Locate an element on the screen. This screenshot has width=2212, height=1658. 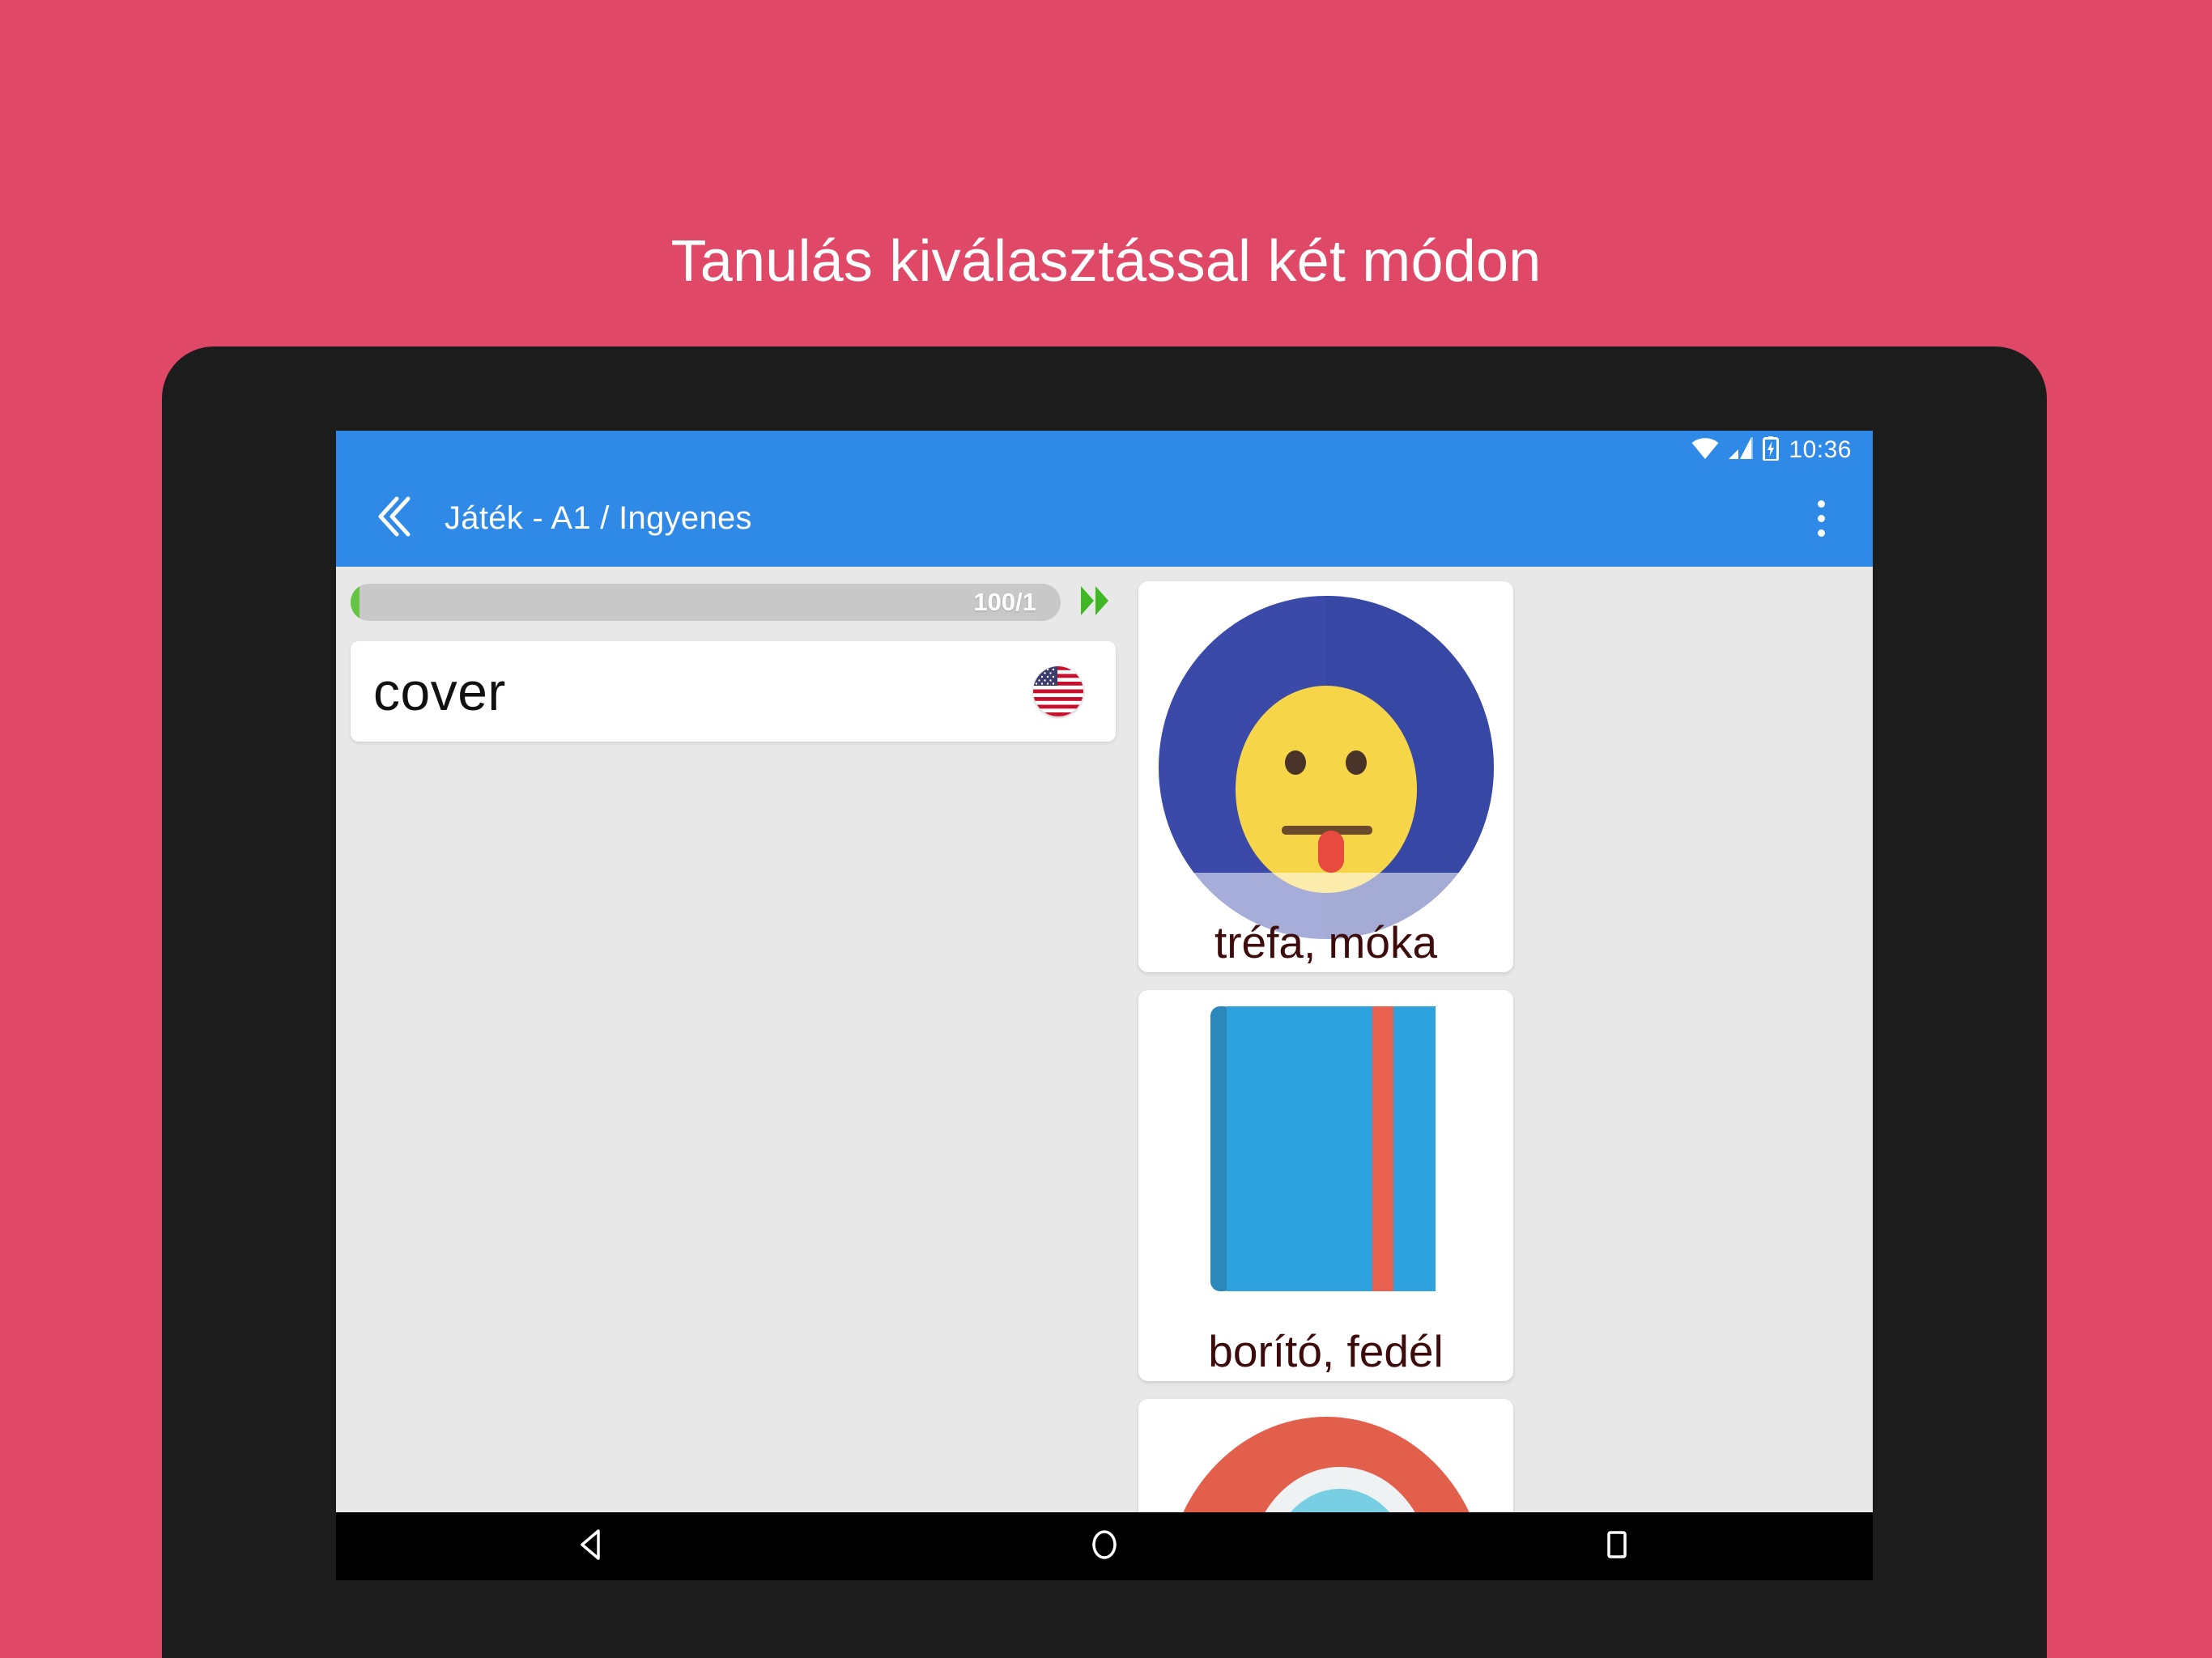
nav-home-button is located at coordinates (1104, 1546).